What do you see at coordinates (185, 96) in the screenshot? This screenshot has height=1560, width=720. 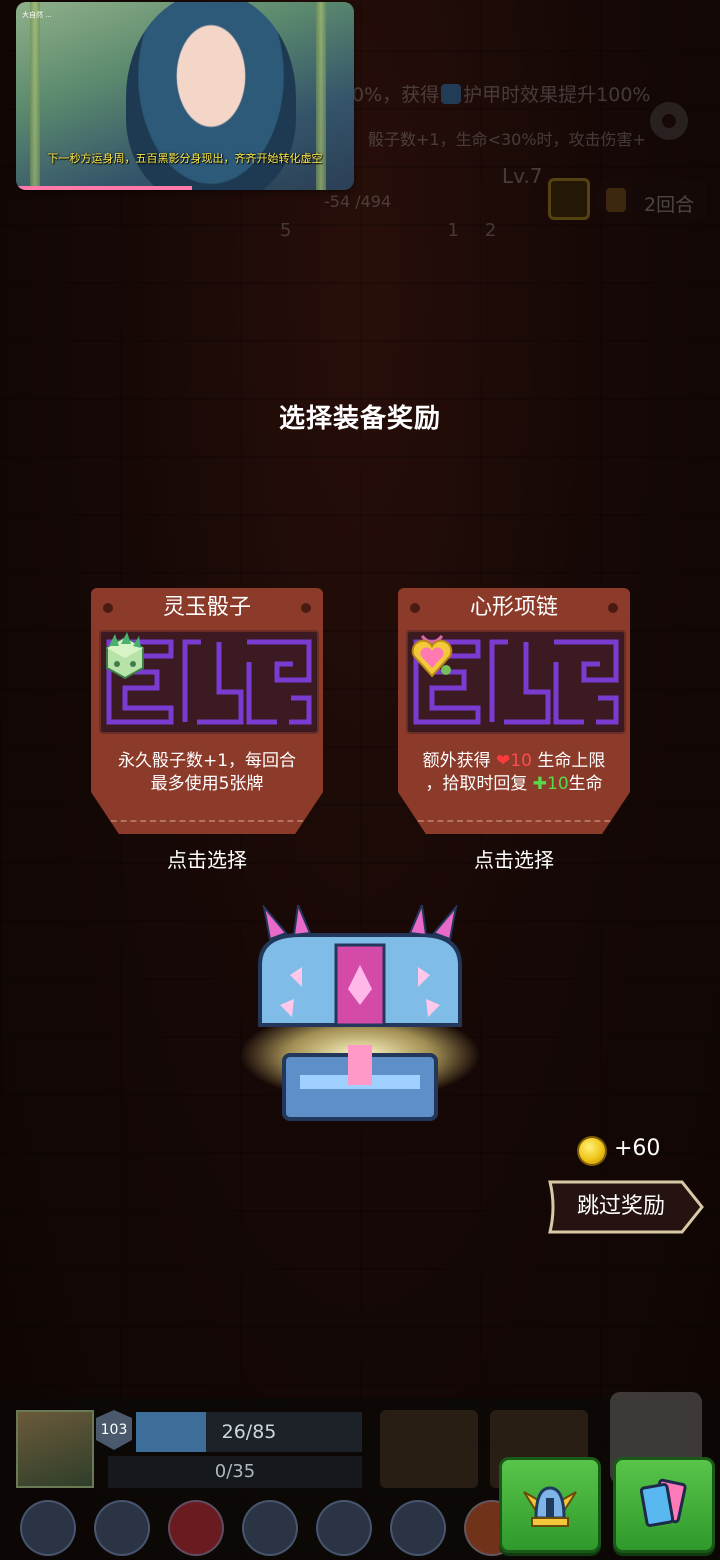 I see `story-notification: 大自然 ... 下一秒方运身周，五百黑影分身现出，齐齐开始转化虚空` at bounding box center [185, 96].